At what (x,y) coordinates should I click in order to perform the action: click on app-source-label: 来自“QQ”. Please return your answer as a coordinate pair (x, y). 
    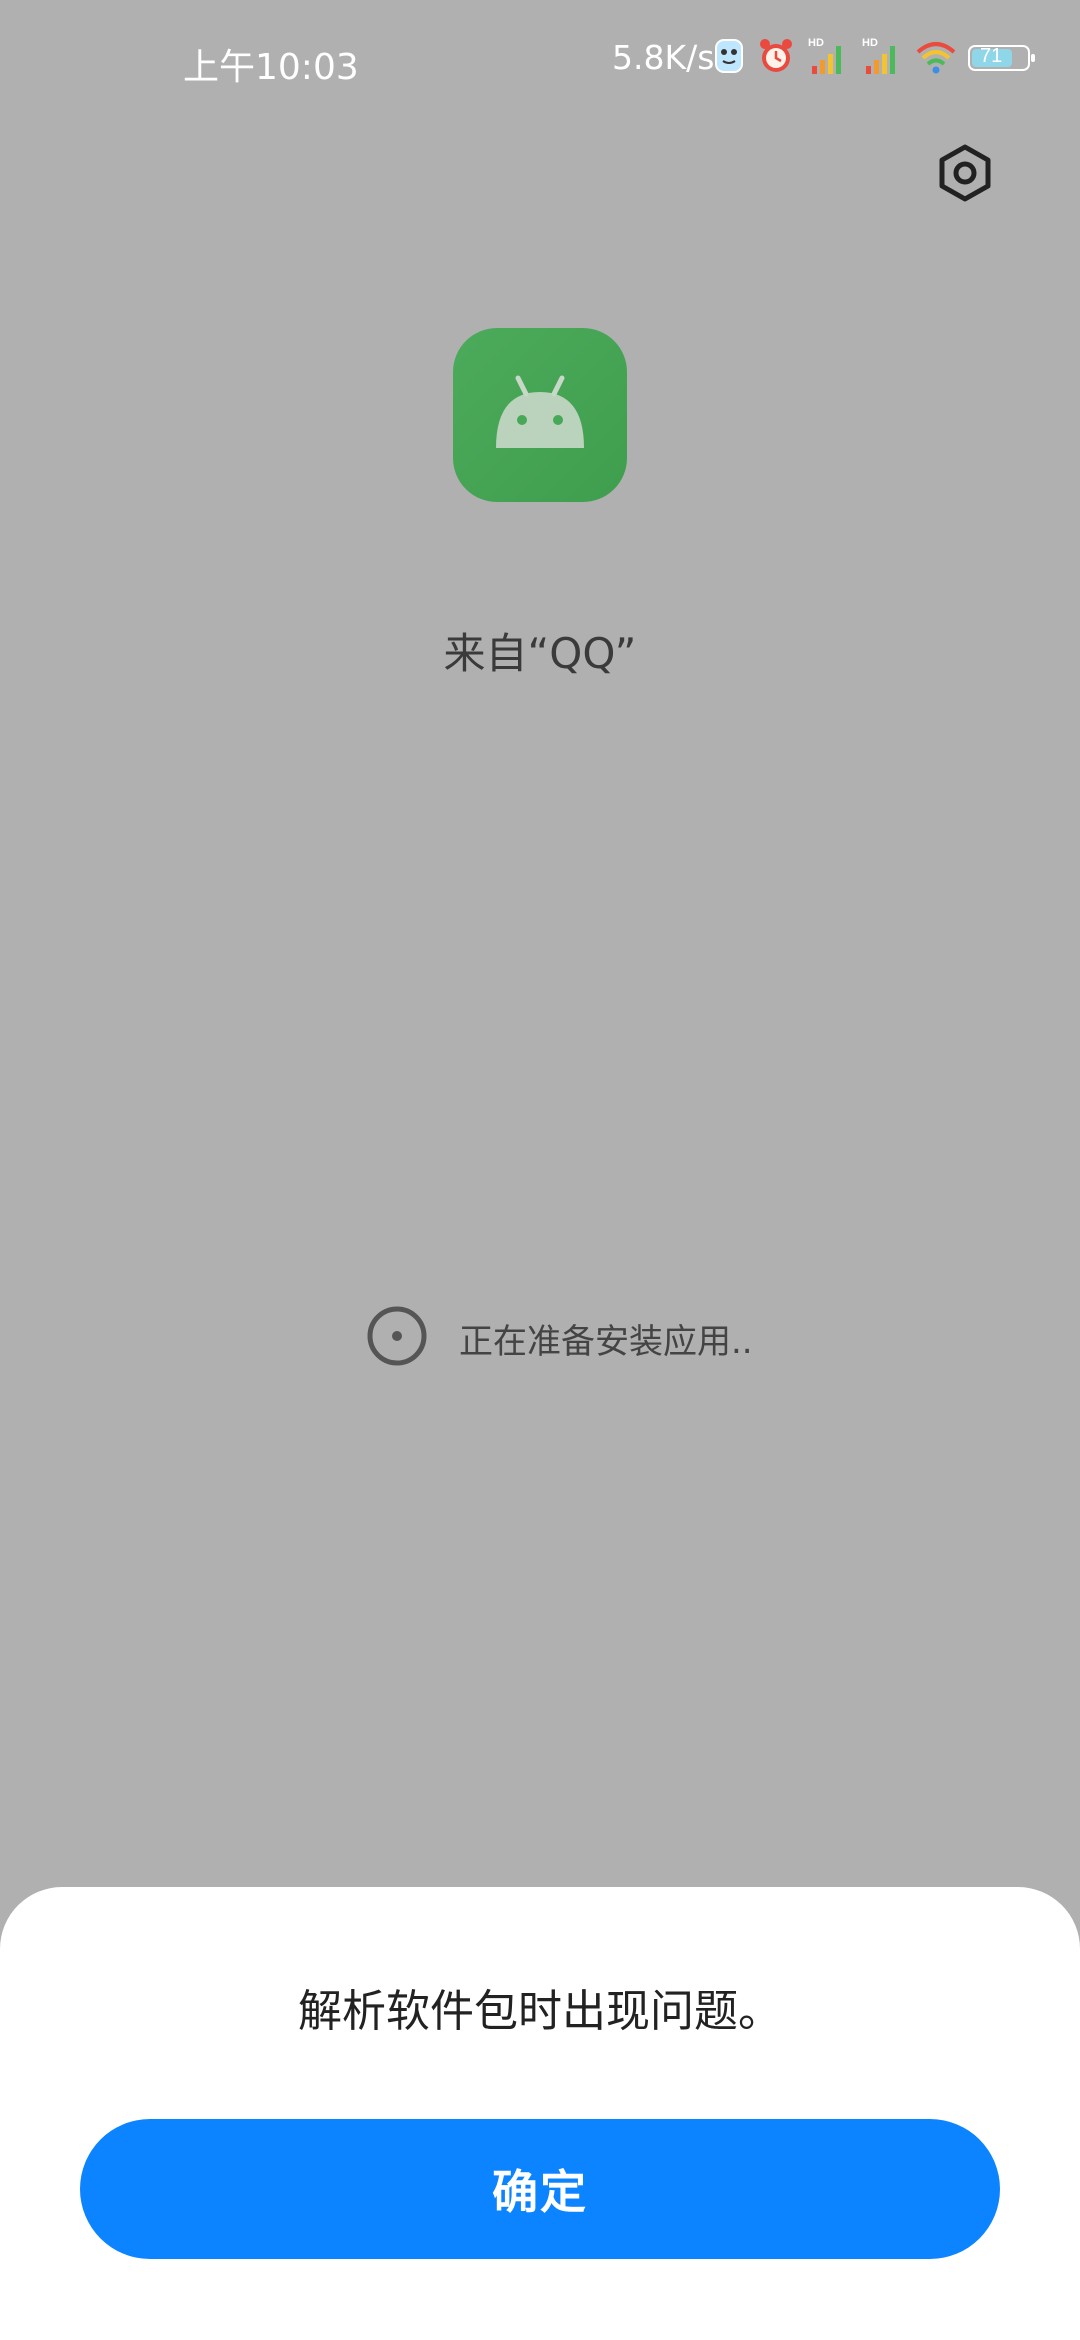
    Looking at the image, I should click on (540, 653).